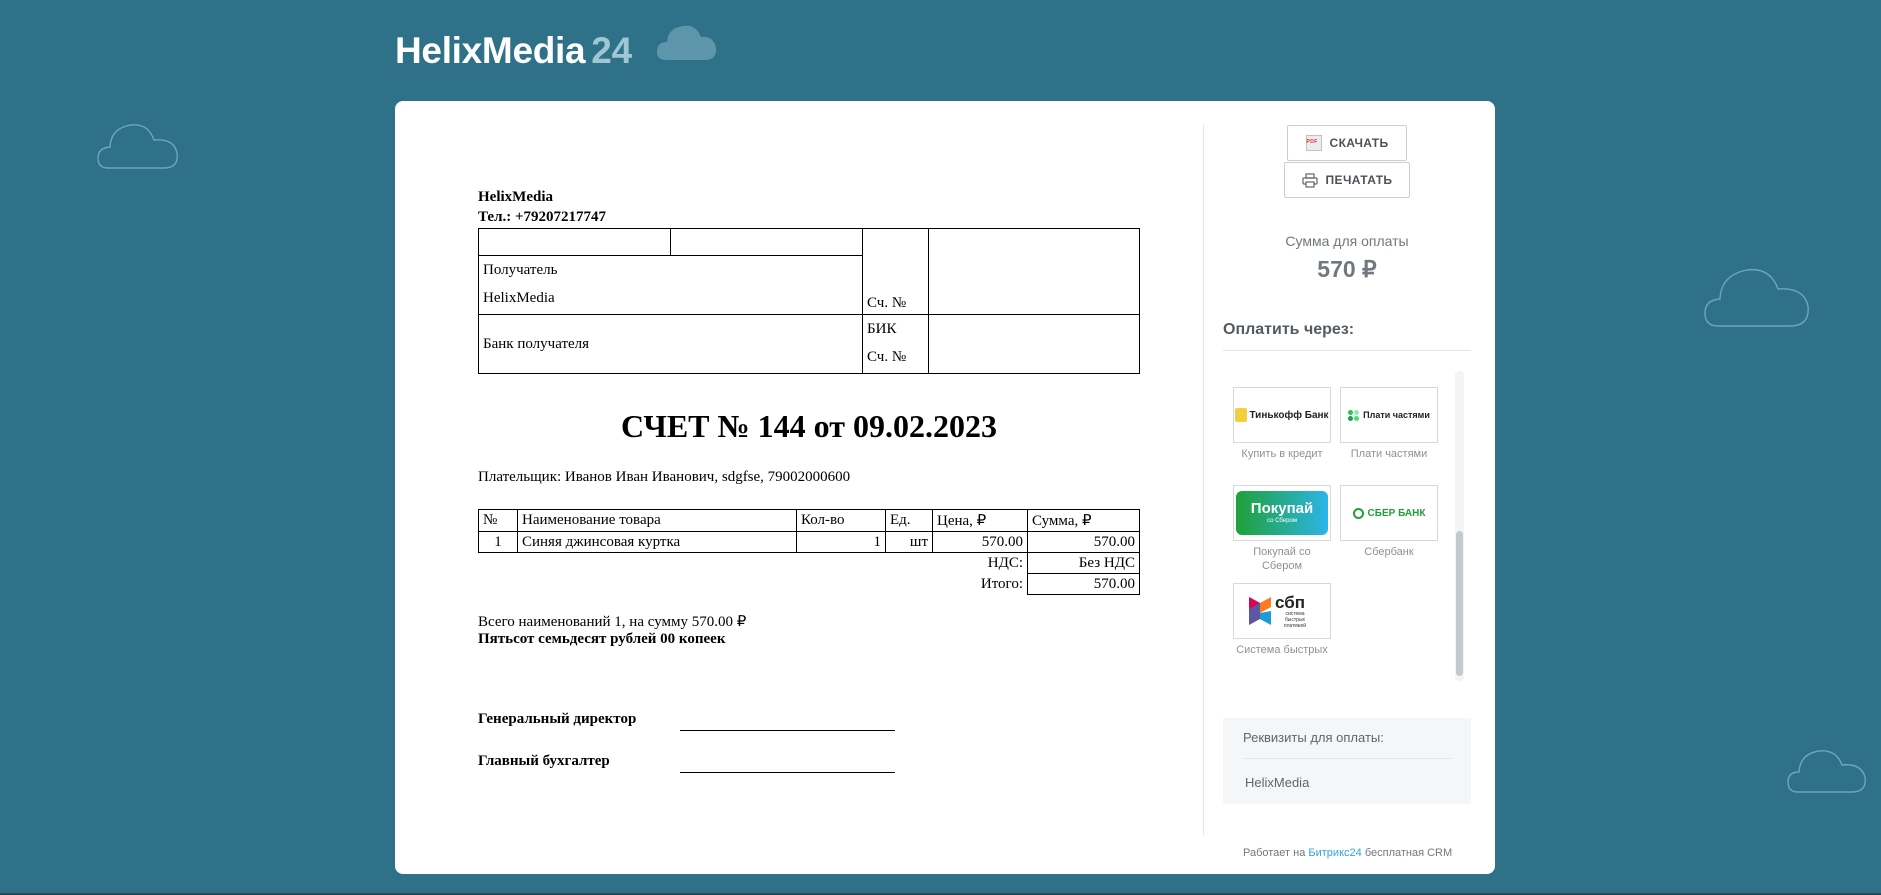 This screenshot has height=895, width=1881. I want to click on brand-name: HelixMedia, so click(490, 50).